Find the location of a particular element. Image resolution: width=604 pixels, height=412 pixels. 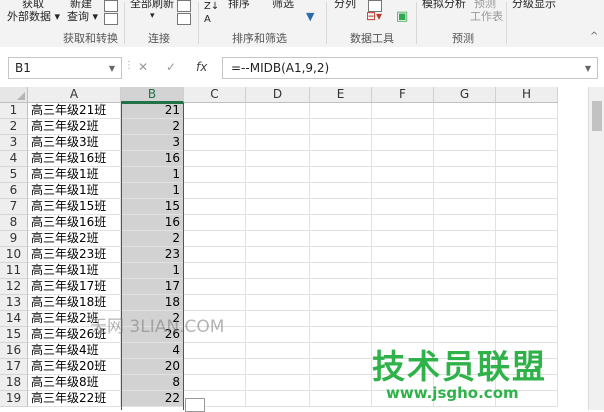

cell-b: 16 is located at coordinates (152, 159).